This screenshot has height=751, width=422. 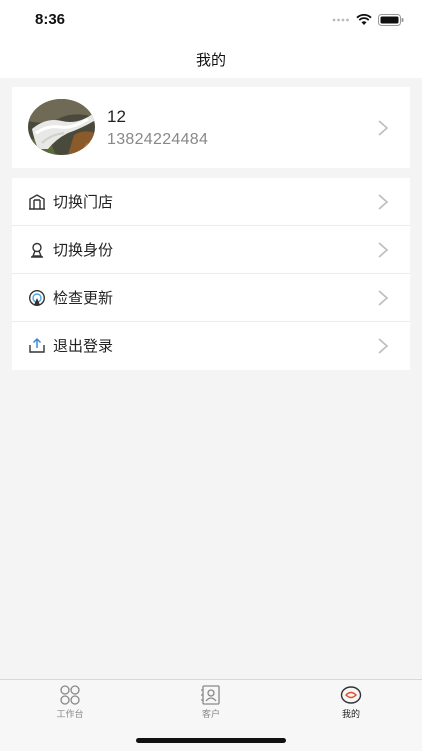 I want to click on menu-item-switch-store: 切换门店, so click(x=211, y=202).